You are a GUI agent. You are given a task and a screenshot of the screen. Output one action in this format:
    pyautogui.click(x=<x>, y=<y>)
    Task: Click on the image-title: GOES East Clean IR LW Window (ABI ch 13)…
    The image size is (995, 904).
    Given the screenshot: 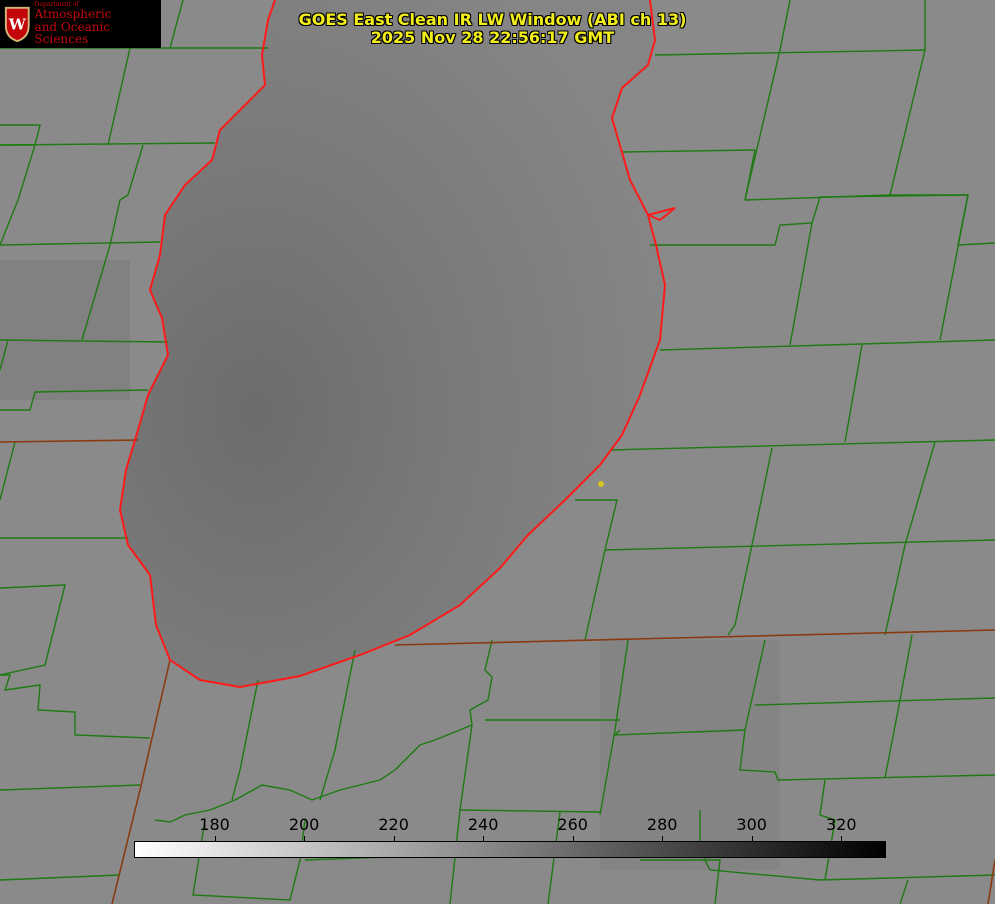 What is the action you would take?
    pyautogui.click(x=492, y=29)
    